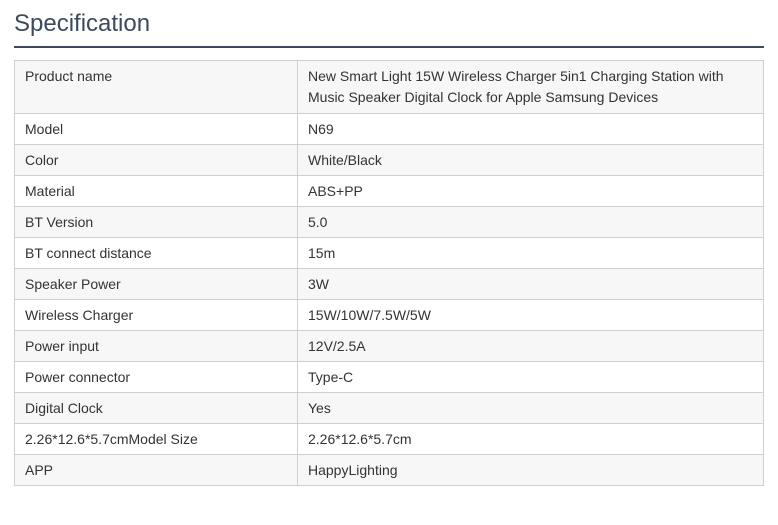 This screenshot has width=778, height=525. What do you see at coordinates (530, 284) in the screenshot?
I see `spec-value: 3W` at bounding box center [530, 284].